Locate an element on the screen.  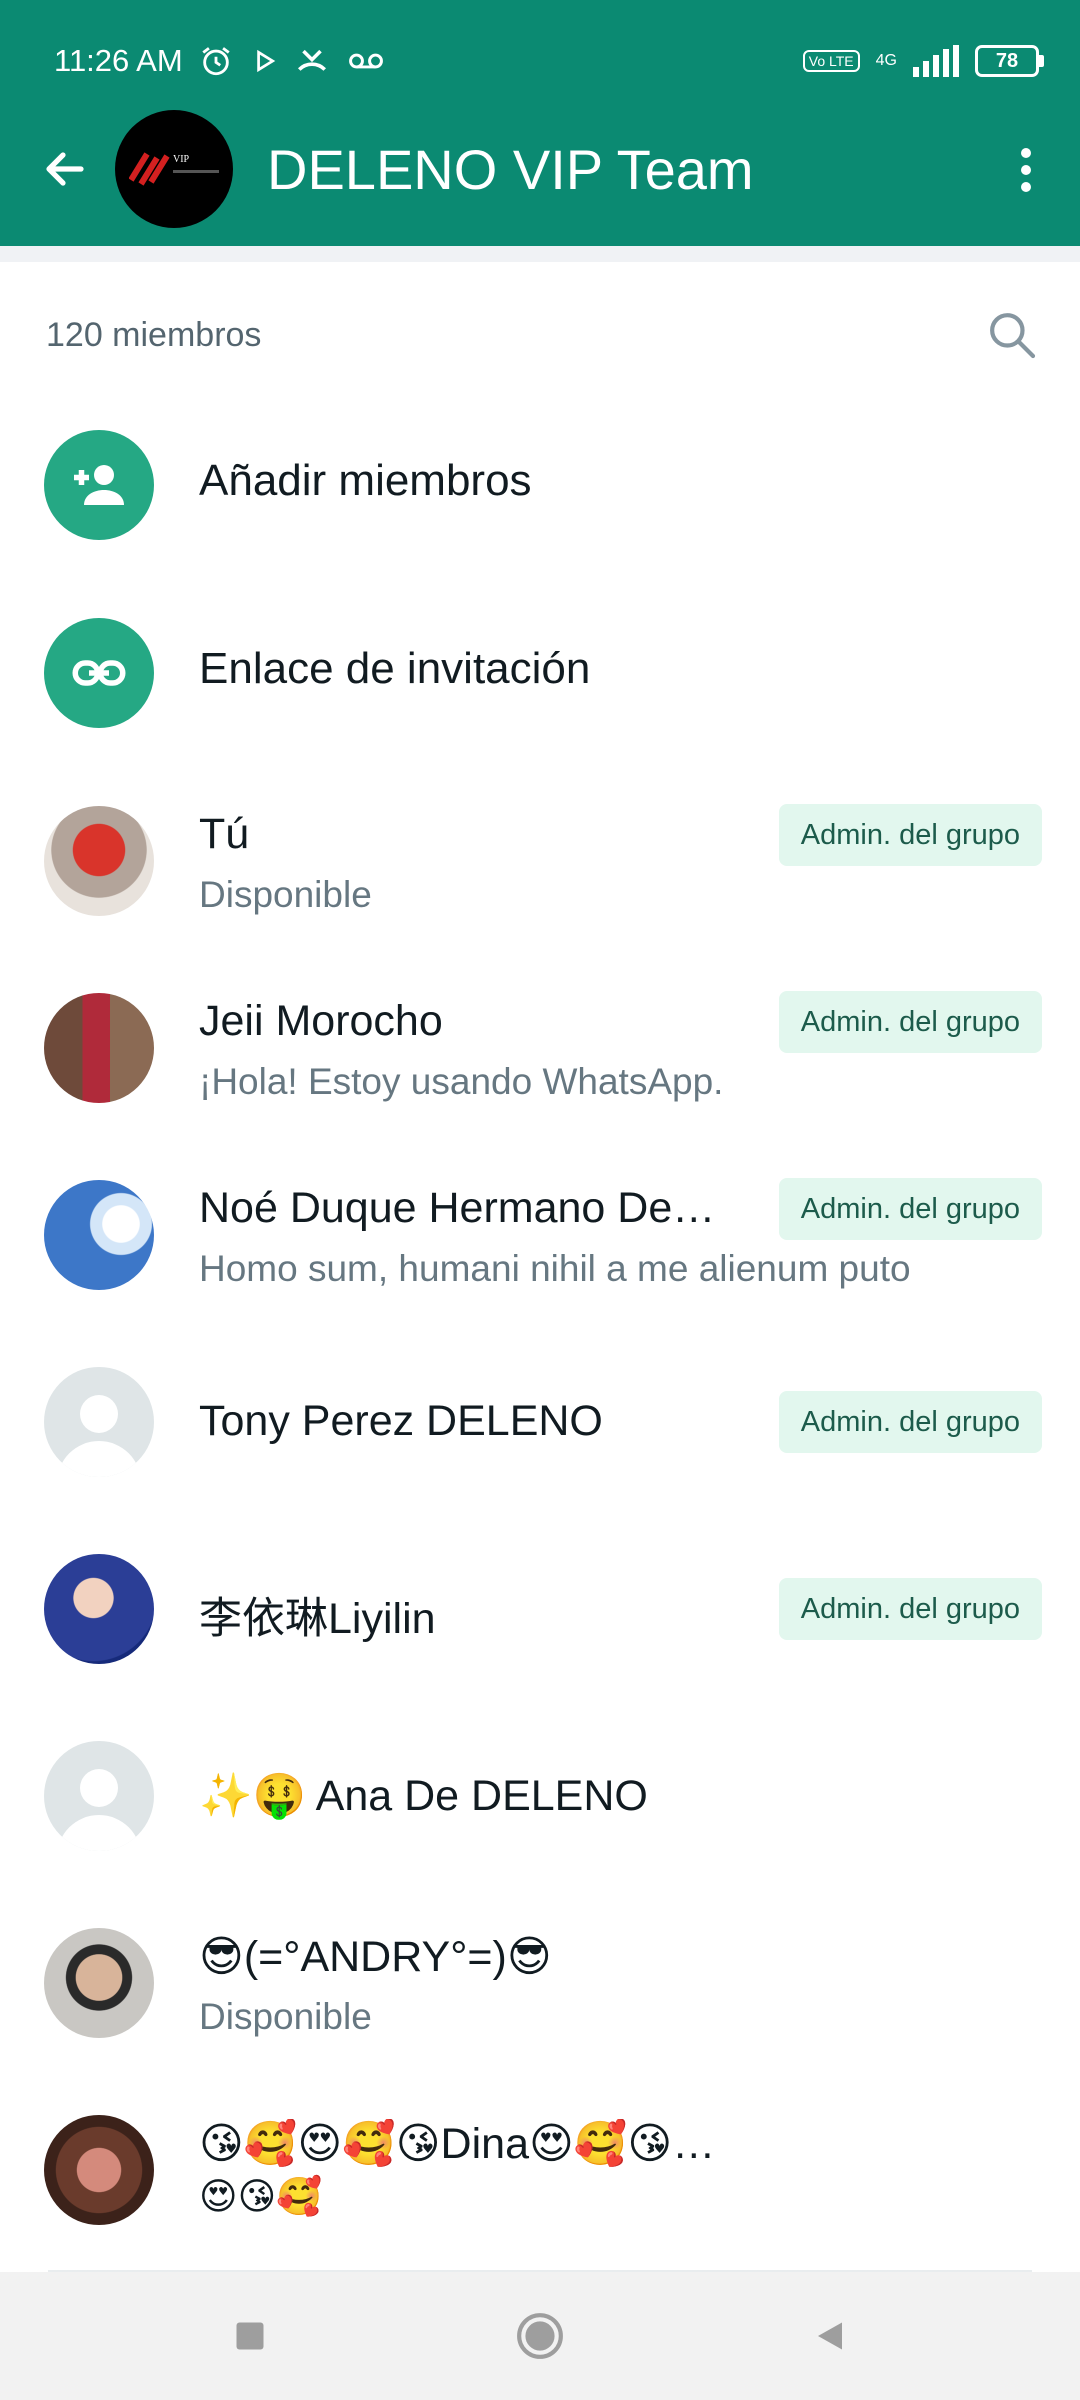
group-avatar: VIP is located at coordinates (174, 169).